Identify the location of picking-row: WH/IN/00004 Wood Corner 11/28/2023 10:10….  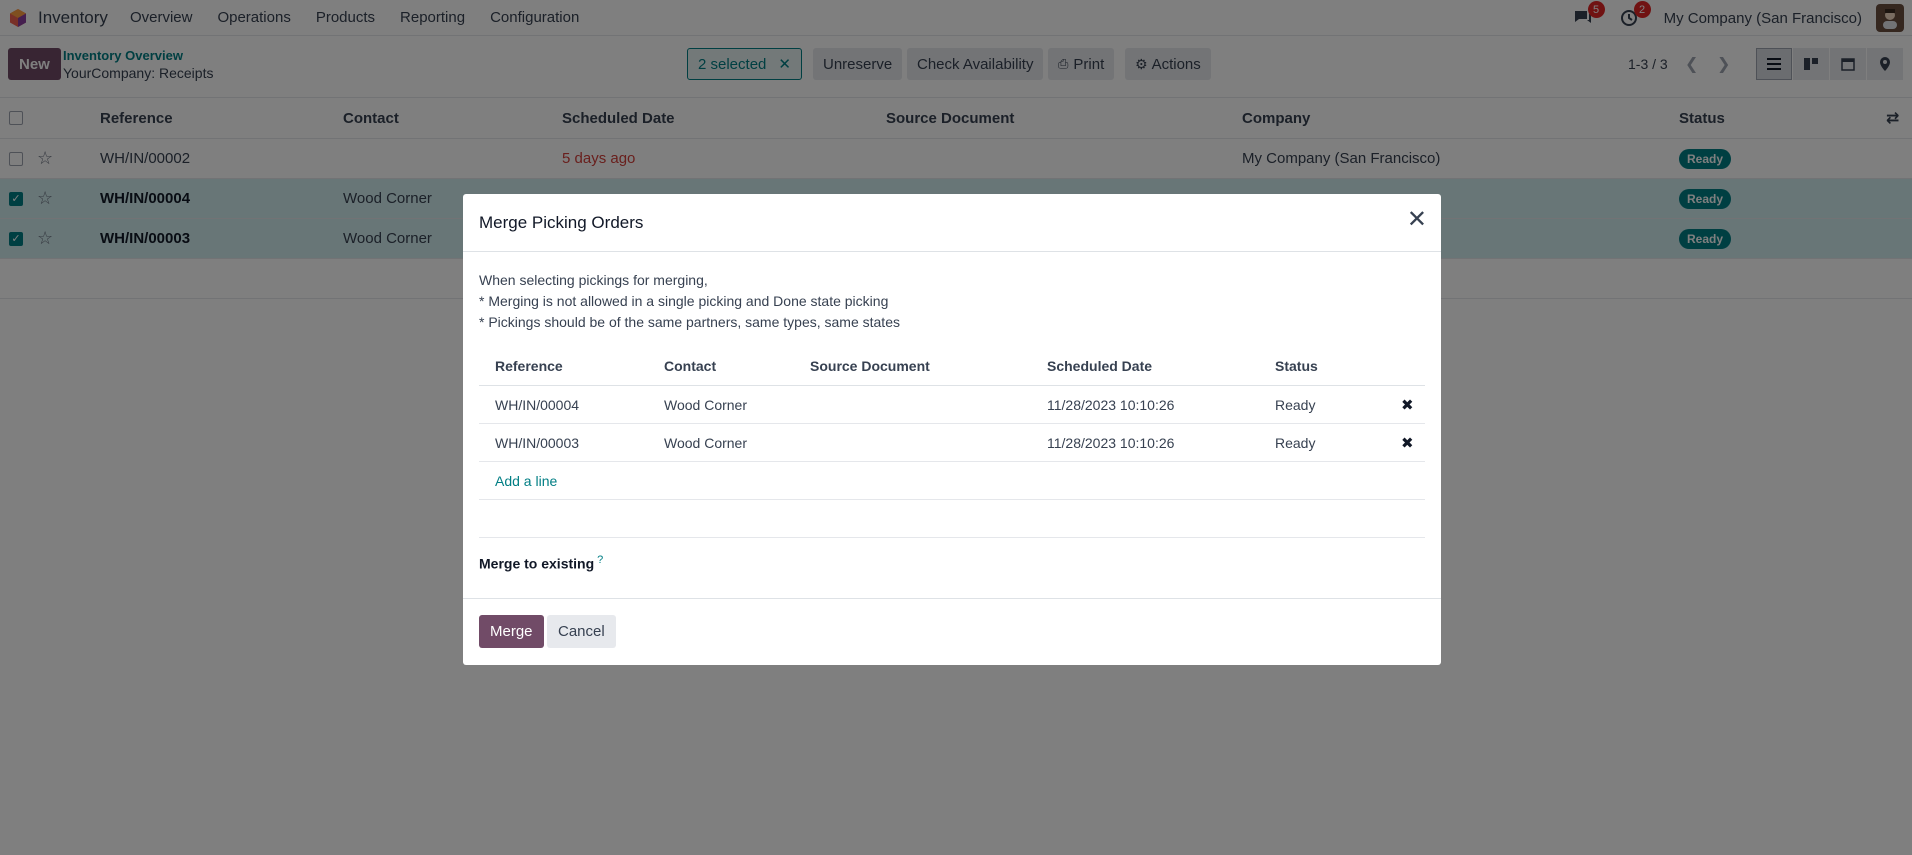
(952, 405).